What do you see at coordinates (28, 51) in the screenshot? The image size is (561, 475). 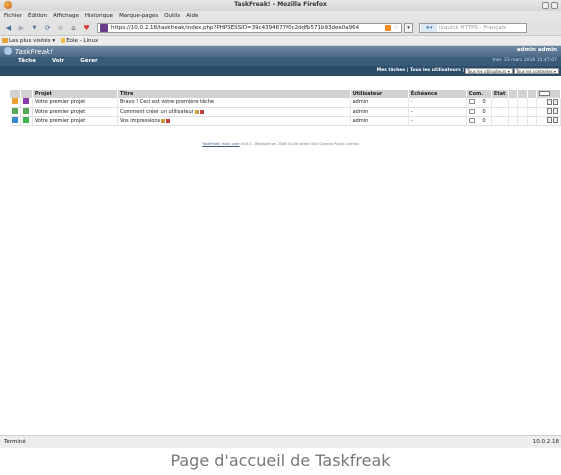 I see `app-logo: TaskFreak!` at bounding box center [28, 51].